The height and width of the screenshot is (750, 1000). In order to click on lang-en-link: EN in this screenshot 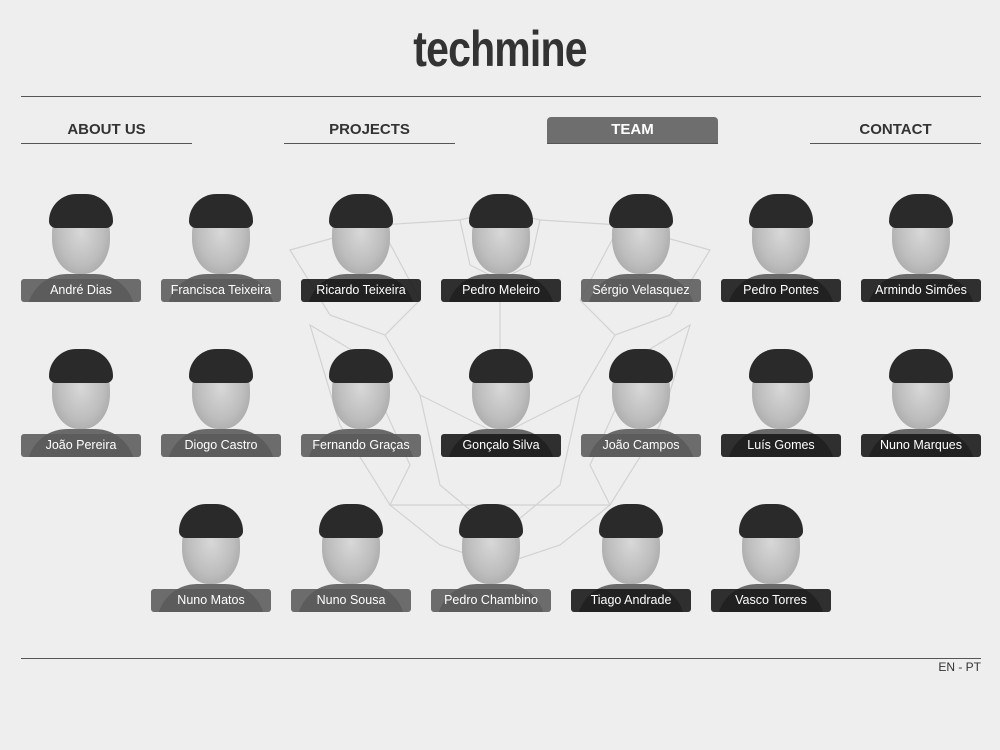, I will do `click(946, 667)`.